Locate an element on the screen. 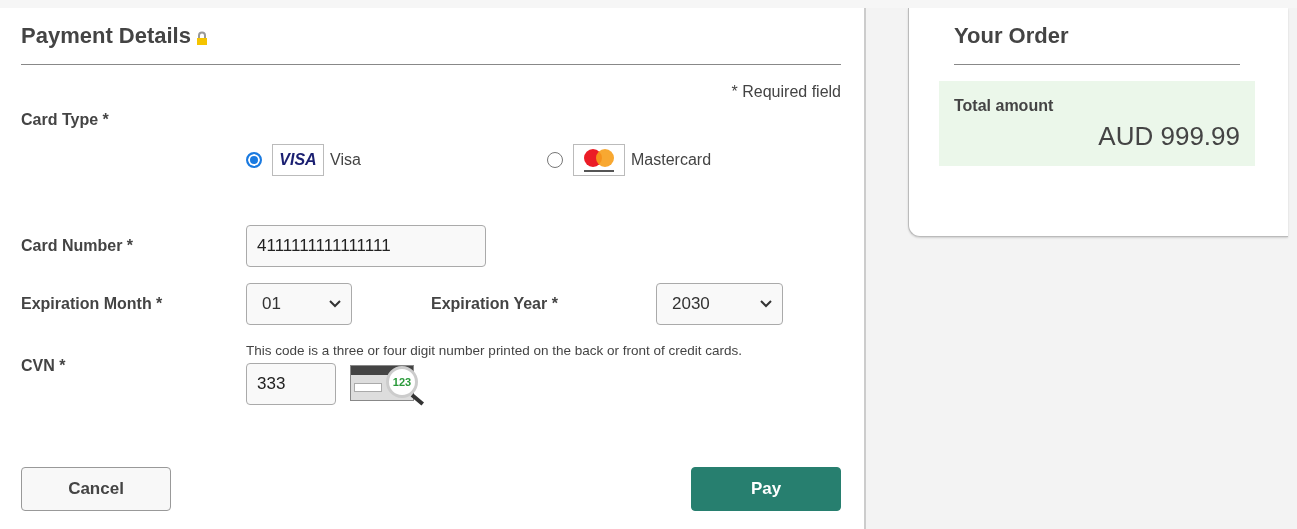 The width and height of the screenshot is (1297, 529). cancel-button: Cancel is located at coordinates (96, 489).